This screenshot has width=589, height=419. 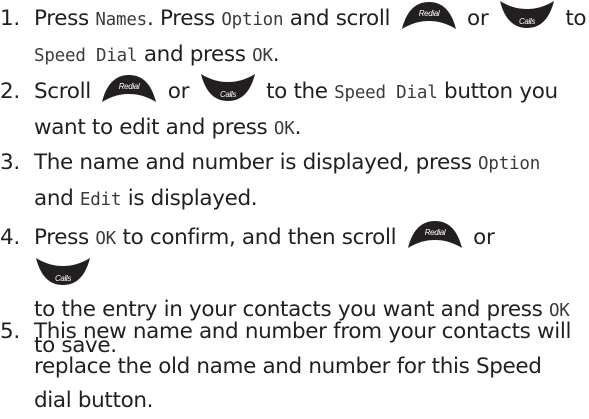 What do you see at coordinates (497, 91) in the screenshot?
I see `step-text: button you` at bounding box center [497, 91].